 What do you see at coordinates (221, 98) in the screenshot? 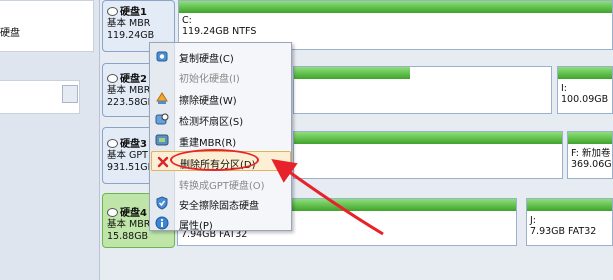
I see `menu-item-wipe-disk: 擦除硬盘(W)` at bounding box center [221, 98].